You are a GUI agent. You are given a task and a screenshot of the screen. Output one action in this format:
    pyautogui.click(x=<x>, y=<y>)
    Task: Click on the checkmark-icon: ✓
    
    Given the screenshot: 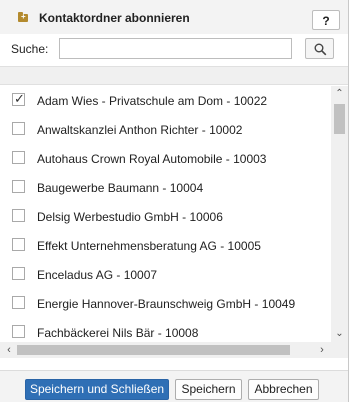 What is the action you would take?
    pyautogui.click(x=19, y=98)
    